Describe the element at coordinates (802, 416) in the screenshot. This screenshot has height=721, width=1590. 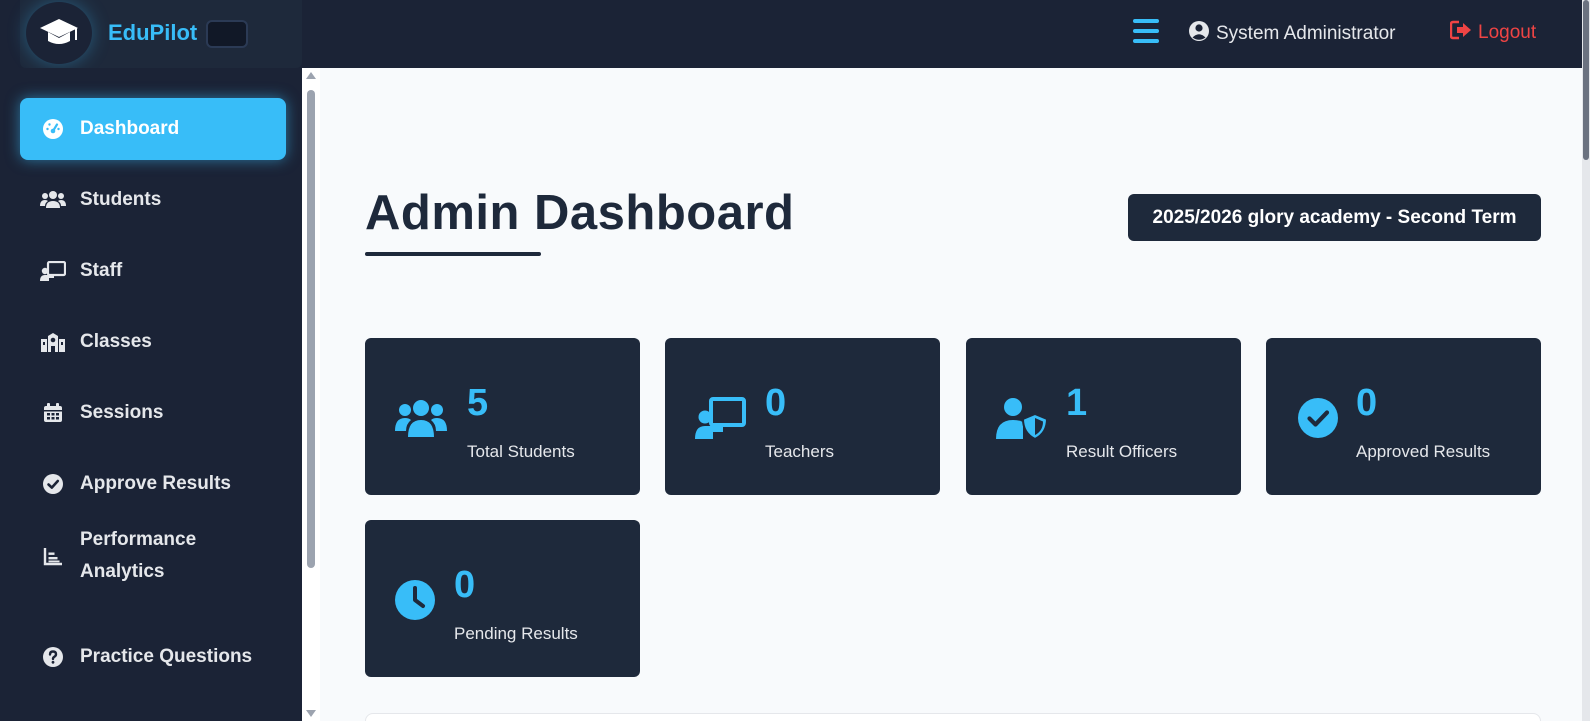
I see `stat-card-teachers: 0 Teachers` at that location.